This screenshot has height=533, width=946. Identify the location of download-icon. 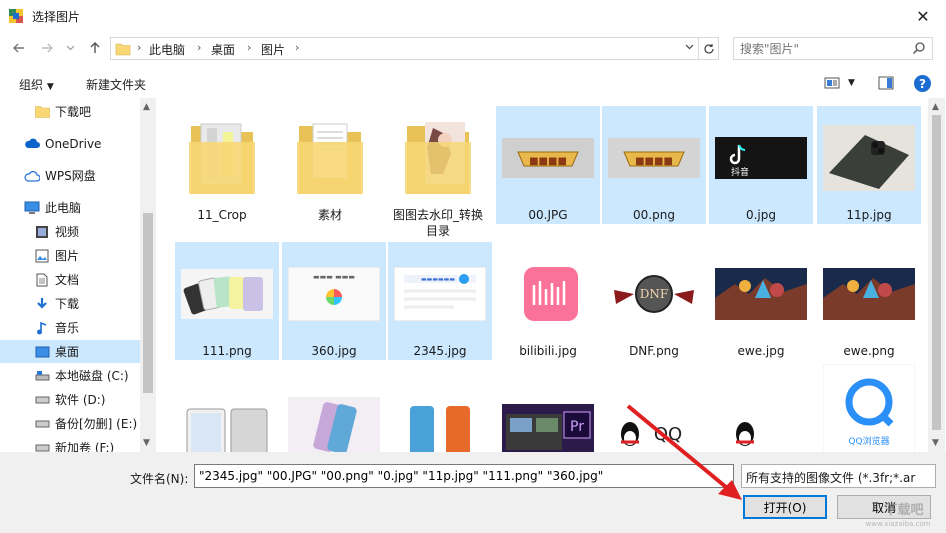
(42, 304).